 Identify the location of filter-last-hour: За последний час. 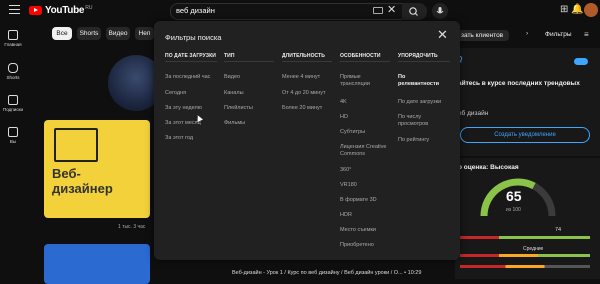
(187, 77).